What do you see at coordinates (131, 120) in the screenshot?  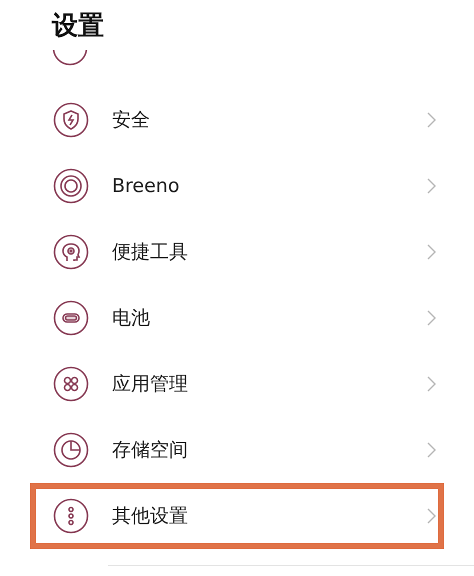 I see `item-label: 安全` at bounding box center [131, 120].